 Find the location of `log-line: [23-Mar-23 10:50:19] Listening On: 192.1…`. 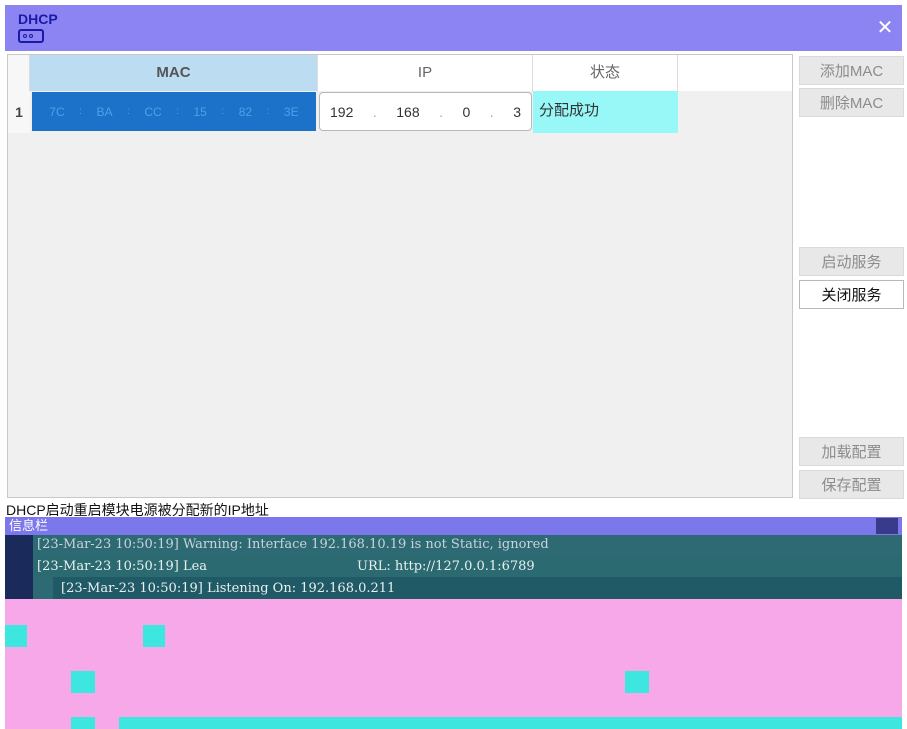

log-line: [23-Mar-23 10:50:19] Listening On: 192.1… is located at coordinates (228, 588).